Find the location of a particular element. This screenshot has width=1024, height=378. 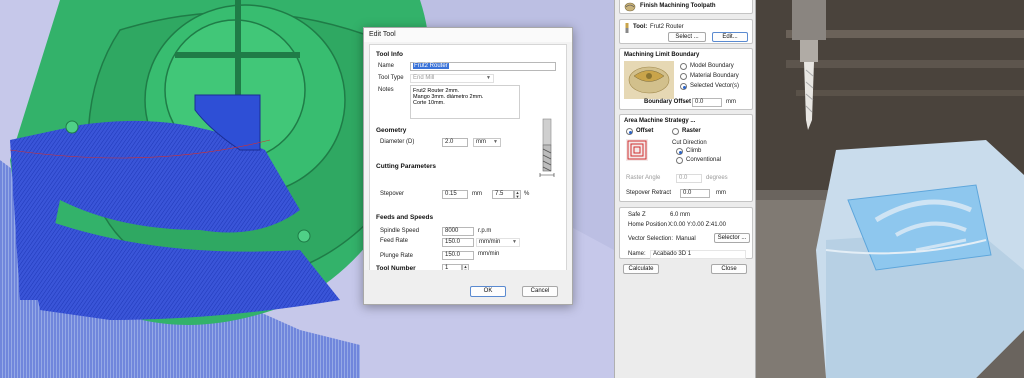

plunge-rate-label: Plunge Rate is located at coordinates (397, 256).